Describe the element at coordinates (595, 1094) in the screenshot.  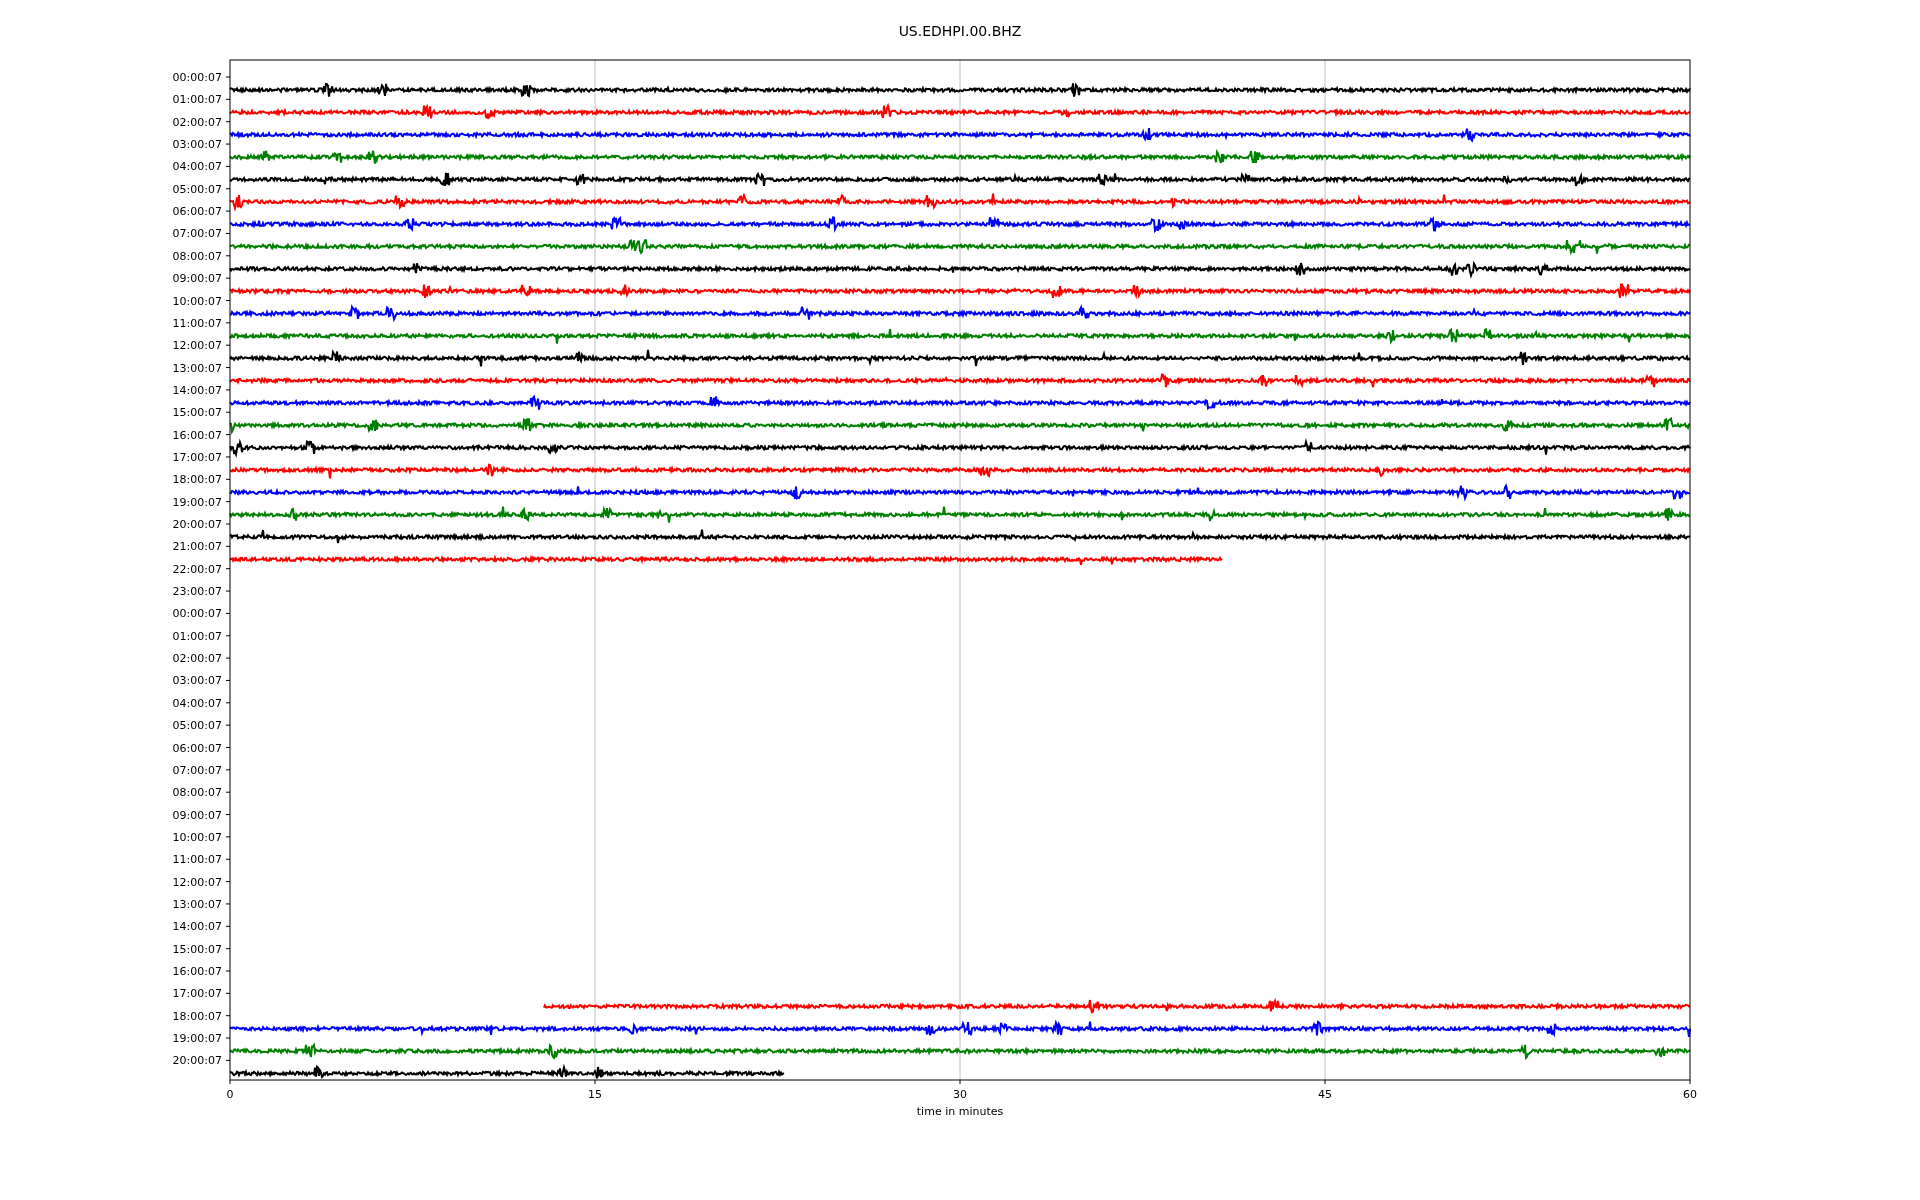
I see `x-tick-label: 15` at that location.